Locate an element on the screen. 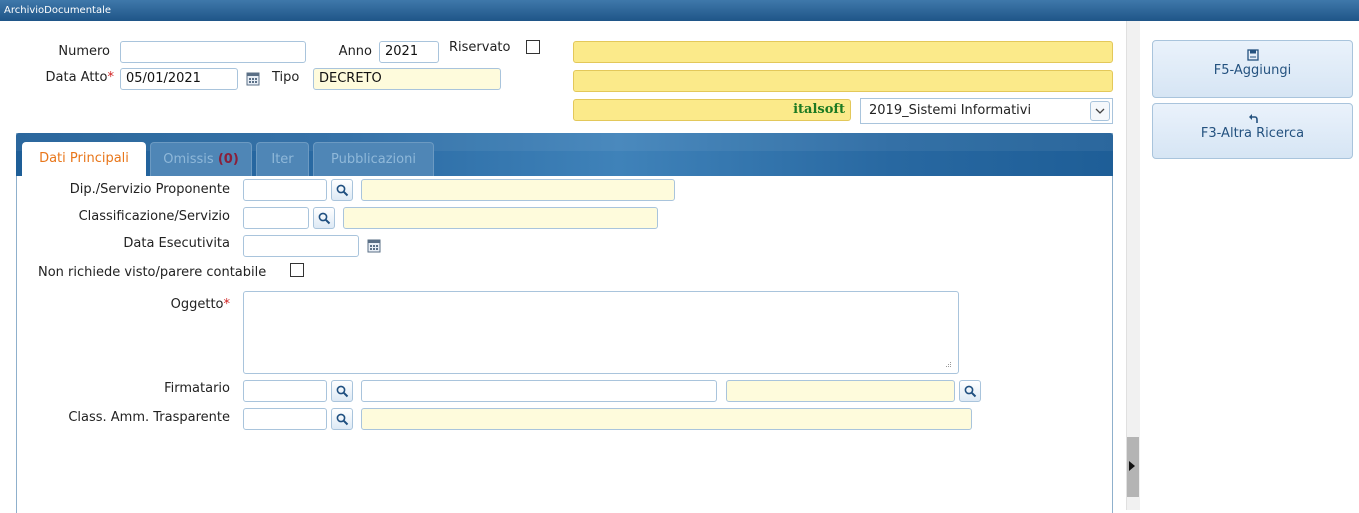 This screenshot has height=513, width=1359. italsoft-field: italsoft is located at coordinates (712, 110).